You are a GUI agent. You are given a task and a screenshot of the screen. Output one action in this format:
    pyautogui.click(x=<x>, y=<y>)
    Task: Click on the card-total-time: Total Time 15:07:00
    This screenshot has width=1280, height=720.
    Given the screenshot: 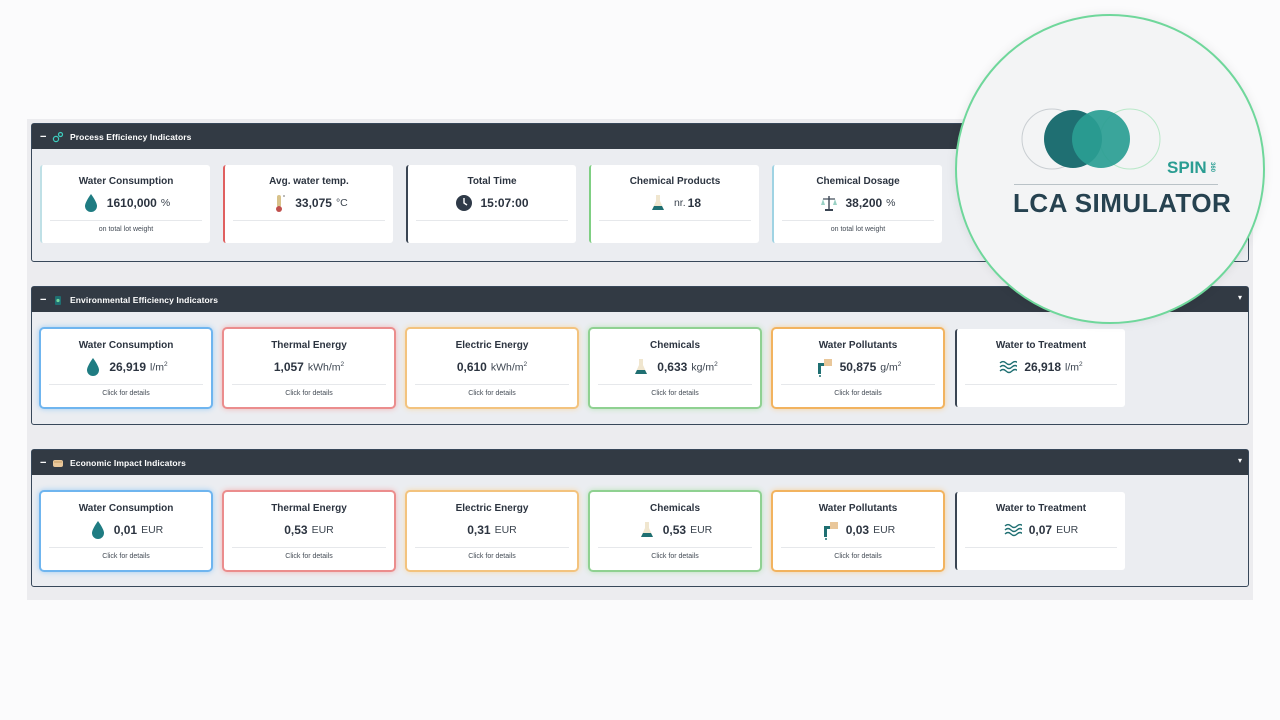 What is the action you would take?
    pyautogui.click(x=491, y=204)
    